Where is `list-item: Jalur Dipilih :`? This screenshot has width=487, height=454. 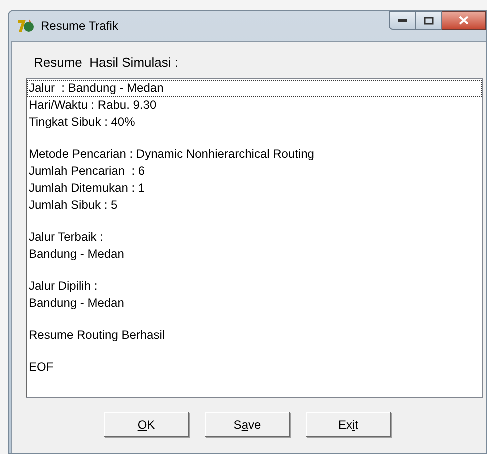
list-item: Jalur Dipilih : is located at coordinates (254, 286).